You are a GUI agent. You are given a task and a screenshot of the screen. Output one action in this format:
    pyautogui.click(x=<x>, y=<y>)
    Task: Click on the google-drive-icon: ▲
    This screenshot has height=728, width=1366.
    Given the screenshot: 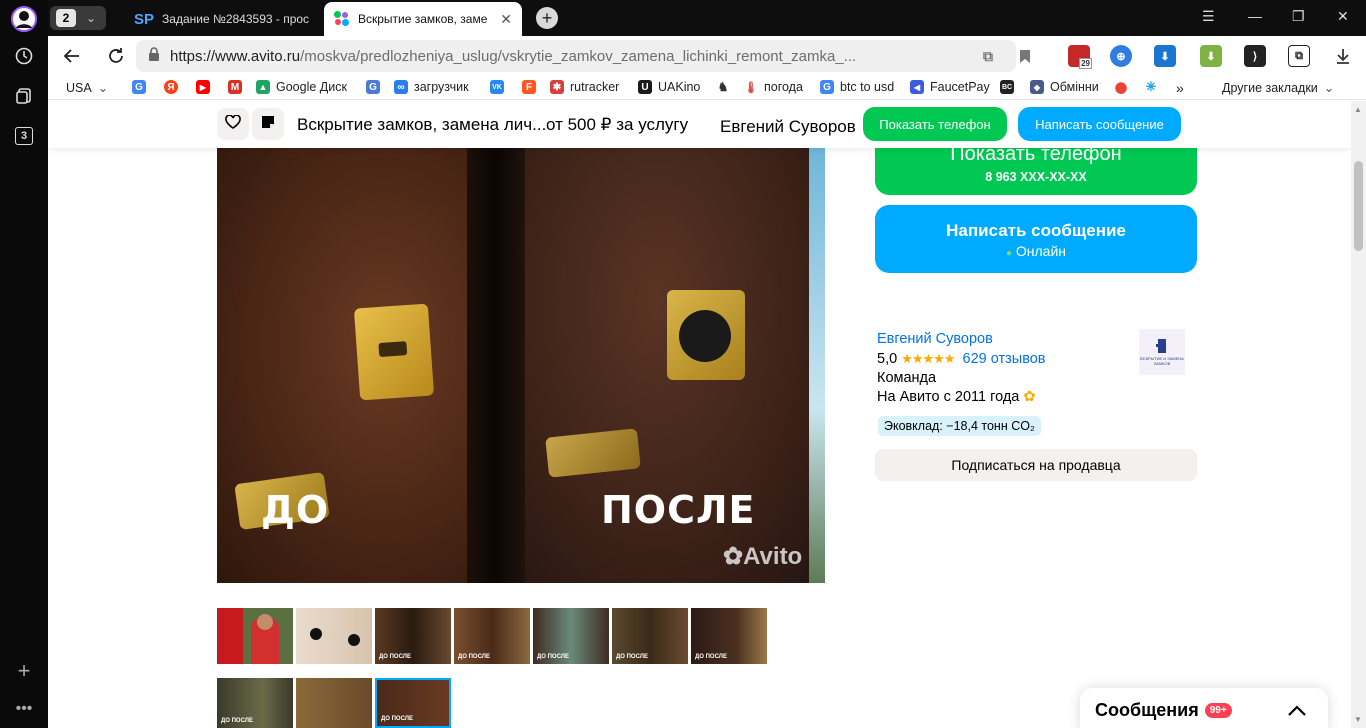 What is the action you would take?
    pyautogui.click(x=263, y=87)
    